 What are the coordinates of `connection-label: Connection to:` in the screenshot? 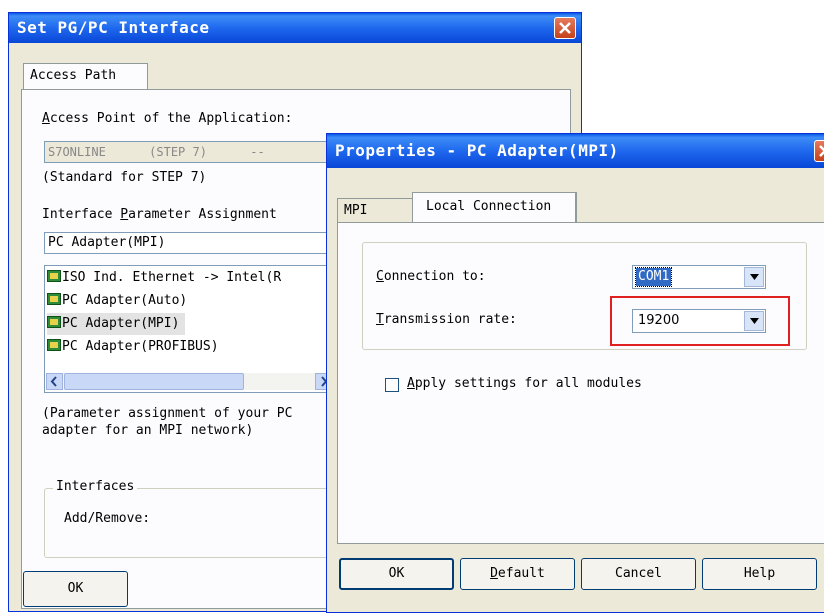 It's located at (431, 276).